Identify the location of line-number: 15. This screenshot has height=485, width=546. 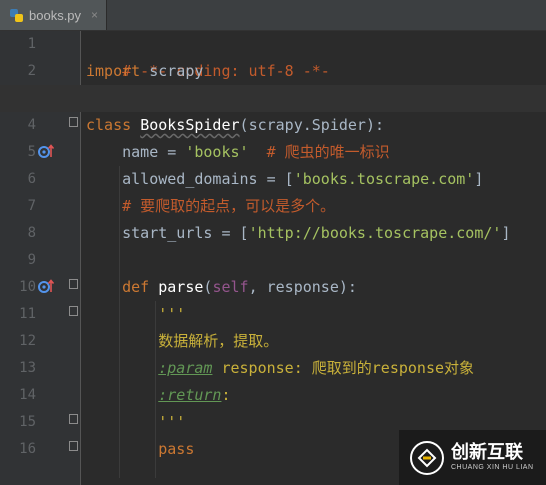
(27, 422).